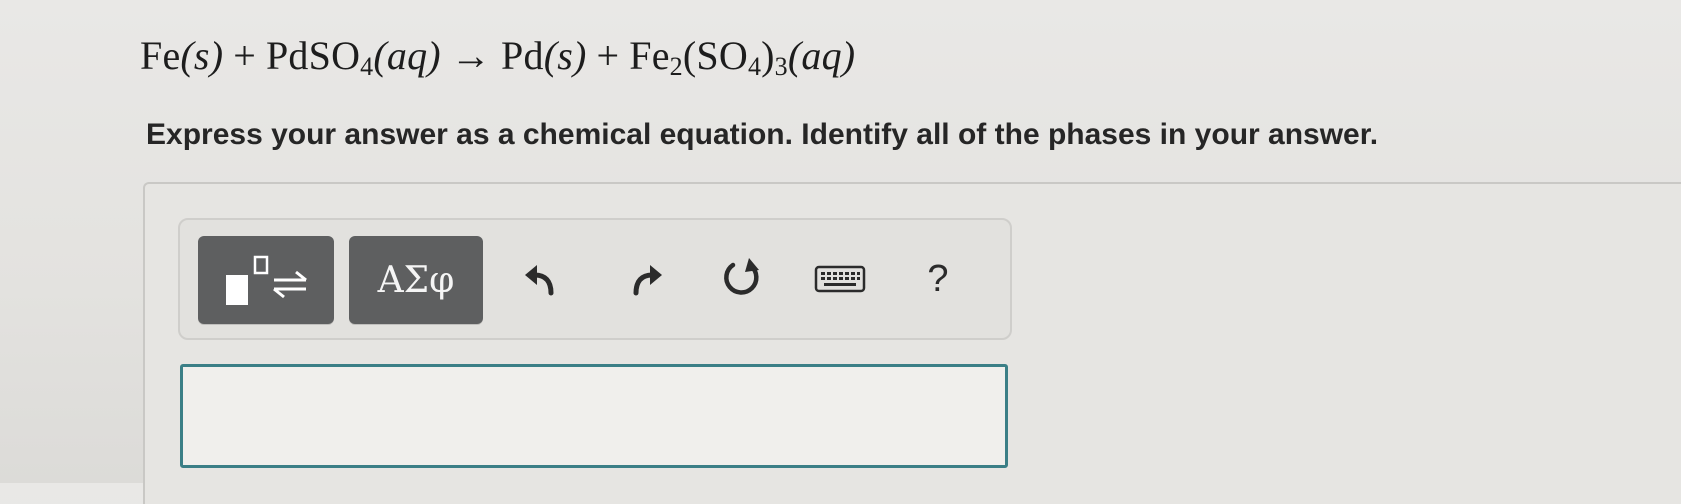 The width and height of the screenshot is (1681, 504). Describe the element at coordinates (471, 55) in the screenshot. I see `eq-arrow: →` at that location.